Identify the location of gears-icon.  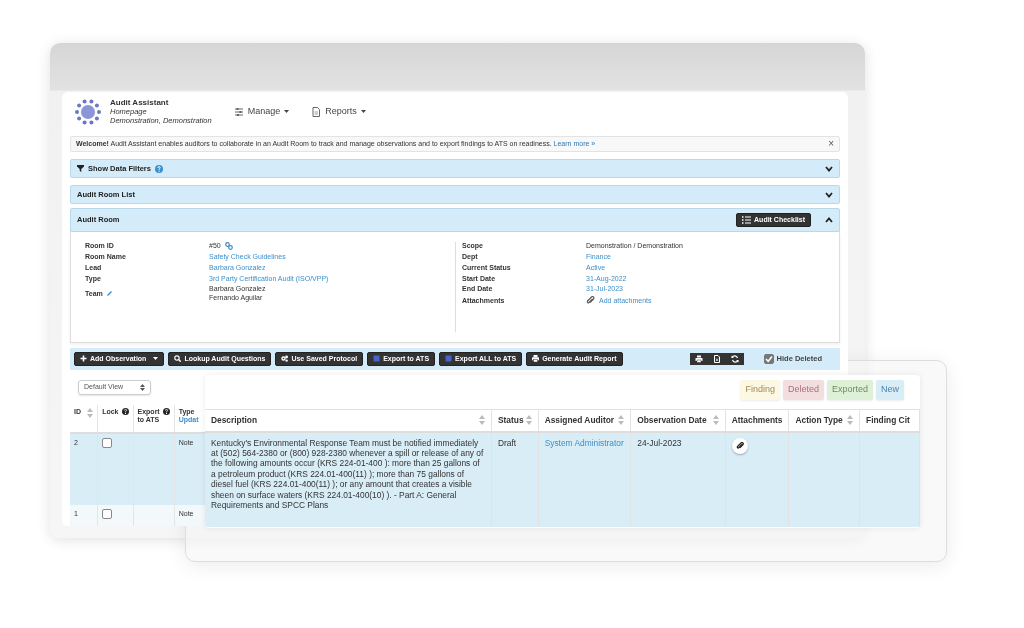
(285, 359).